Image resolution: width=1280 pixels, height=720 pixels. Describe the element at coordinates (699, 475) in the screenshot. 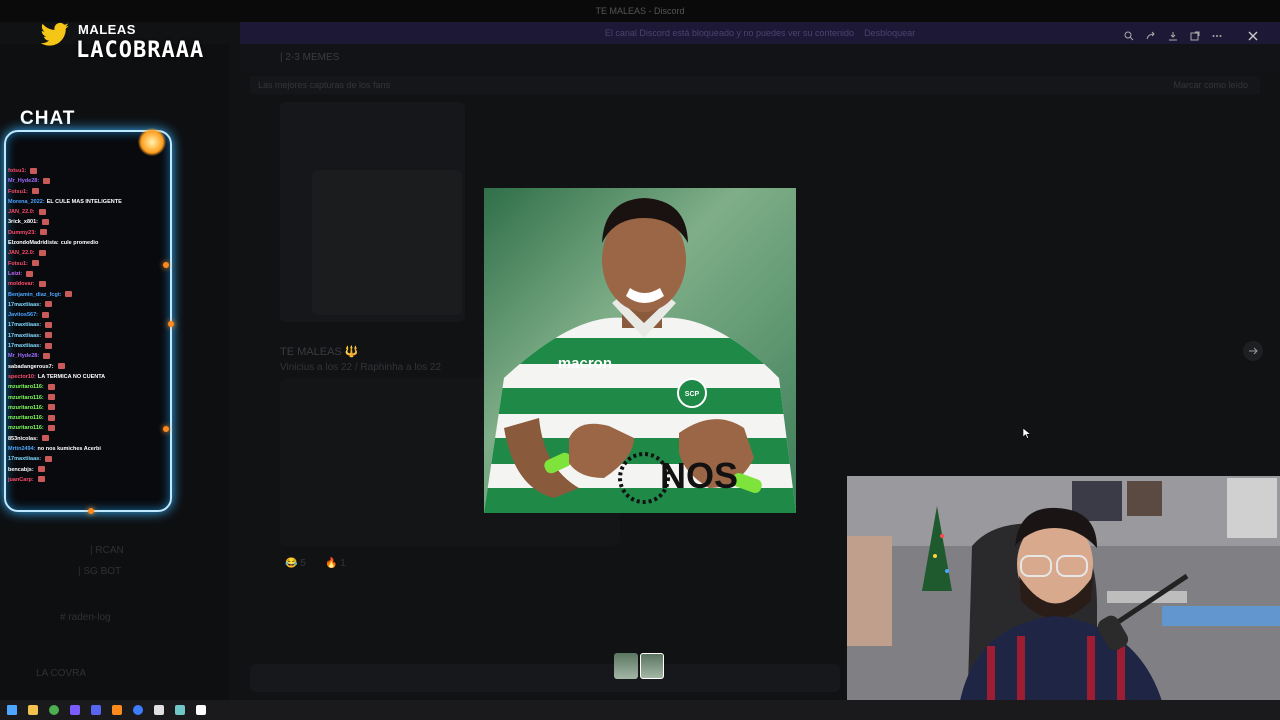

I see `jersey-sponsor-text: NOS` at that location.